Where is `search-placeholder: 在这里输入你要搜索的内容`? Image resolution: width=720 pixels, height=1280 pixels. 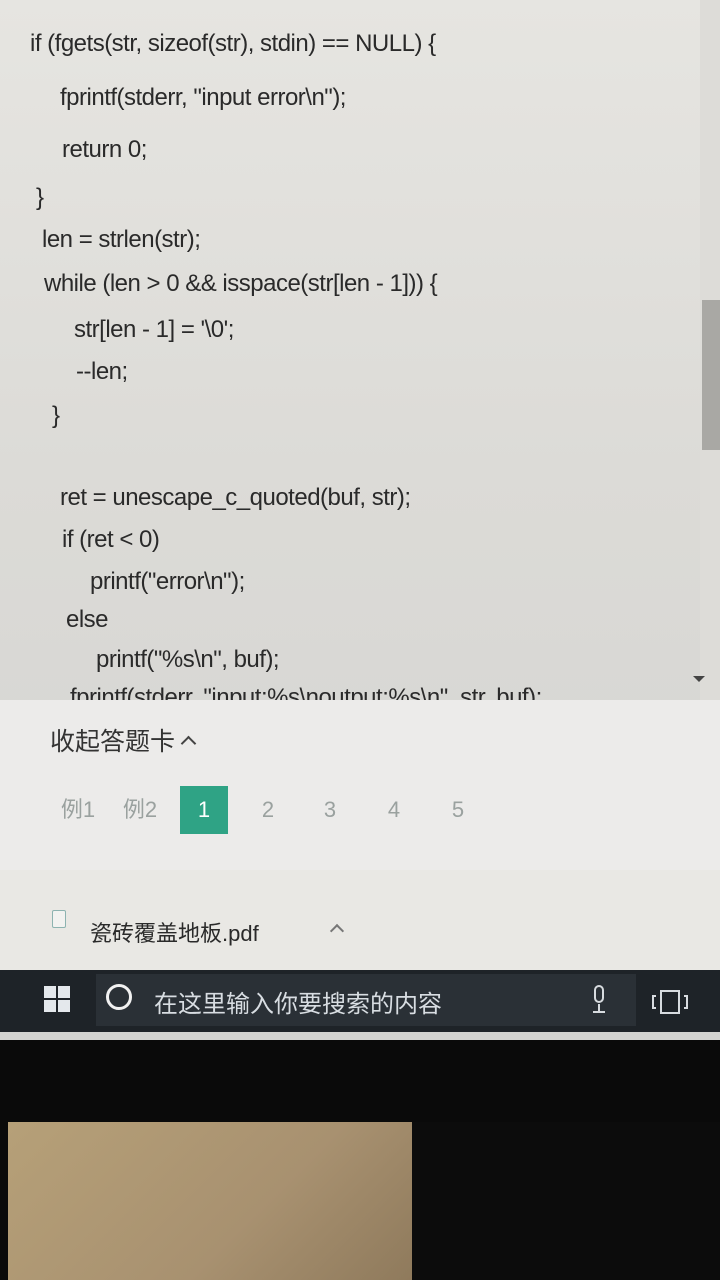
search-placeholder: 在这里输入你要搜索的内容 is located at coordinates (298, 1001).